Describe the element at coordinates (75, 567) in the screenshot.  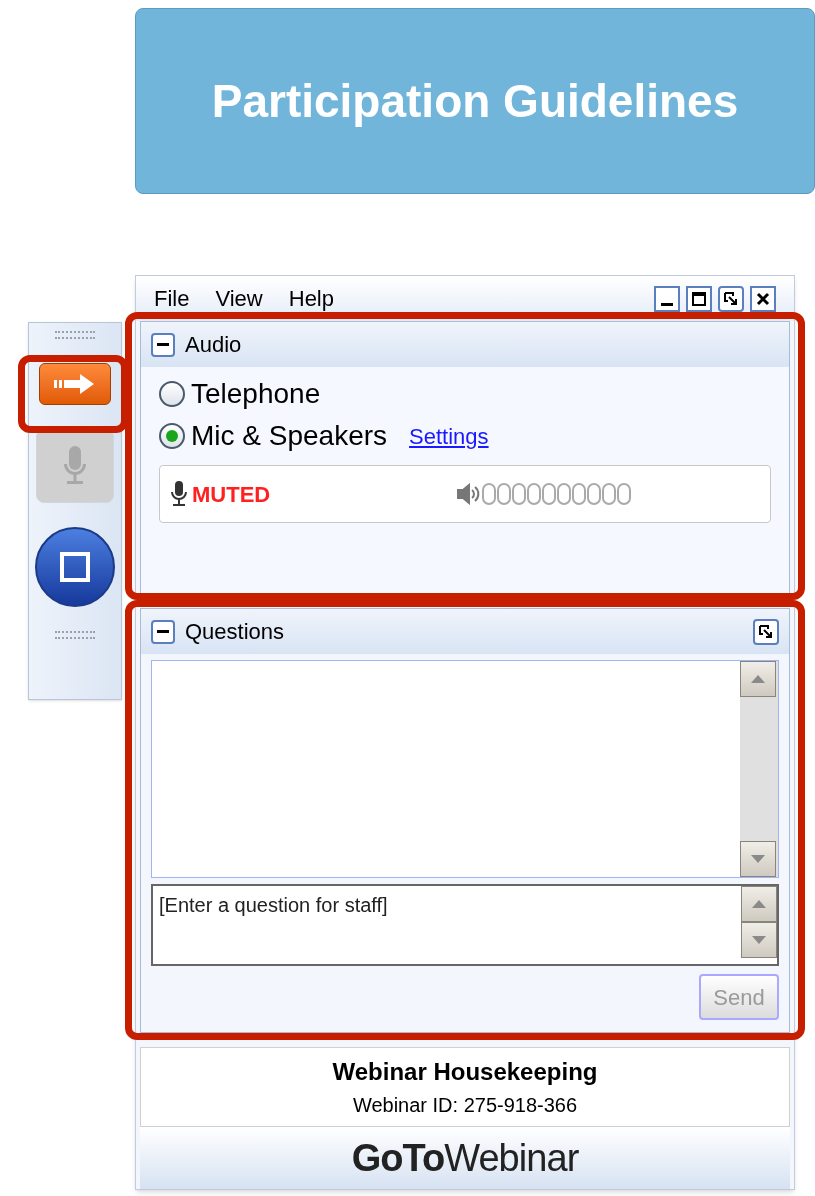
I see `square-icon` at that location.